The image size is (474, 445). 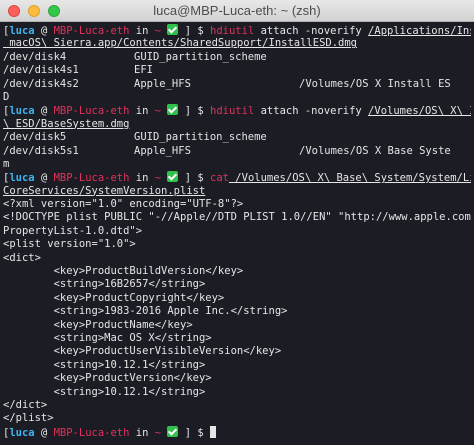 I want to click on plist-text: <dict>, so click(x=22, y=257).